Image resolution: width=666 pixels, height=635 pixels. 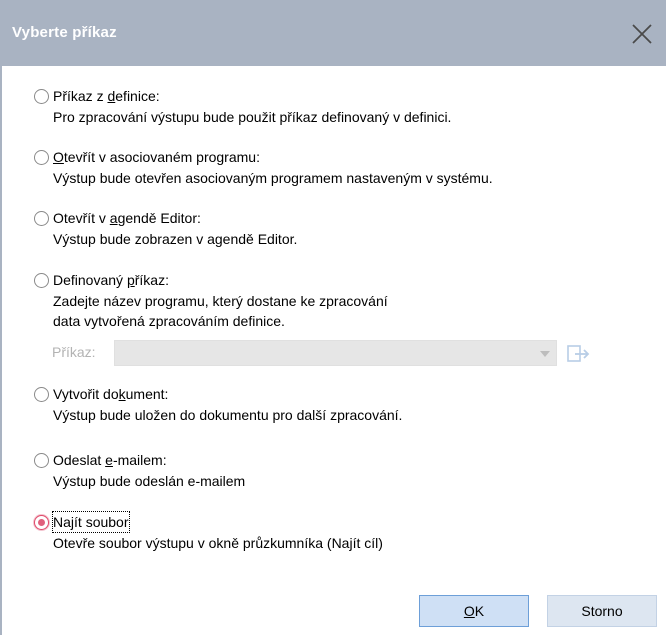 I want to click on chevron-down-icon, so click(x=545, y=354).